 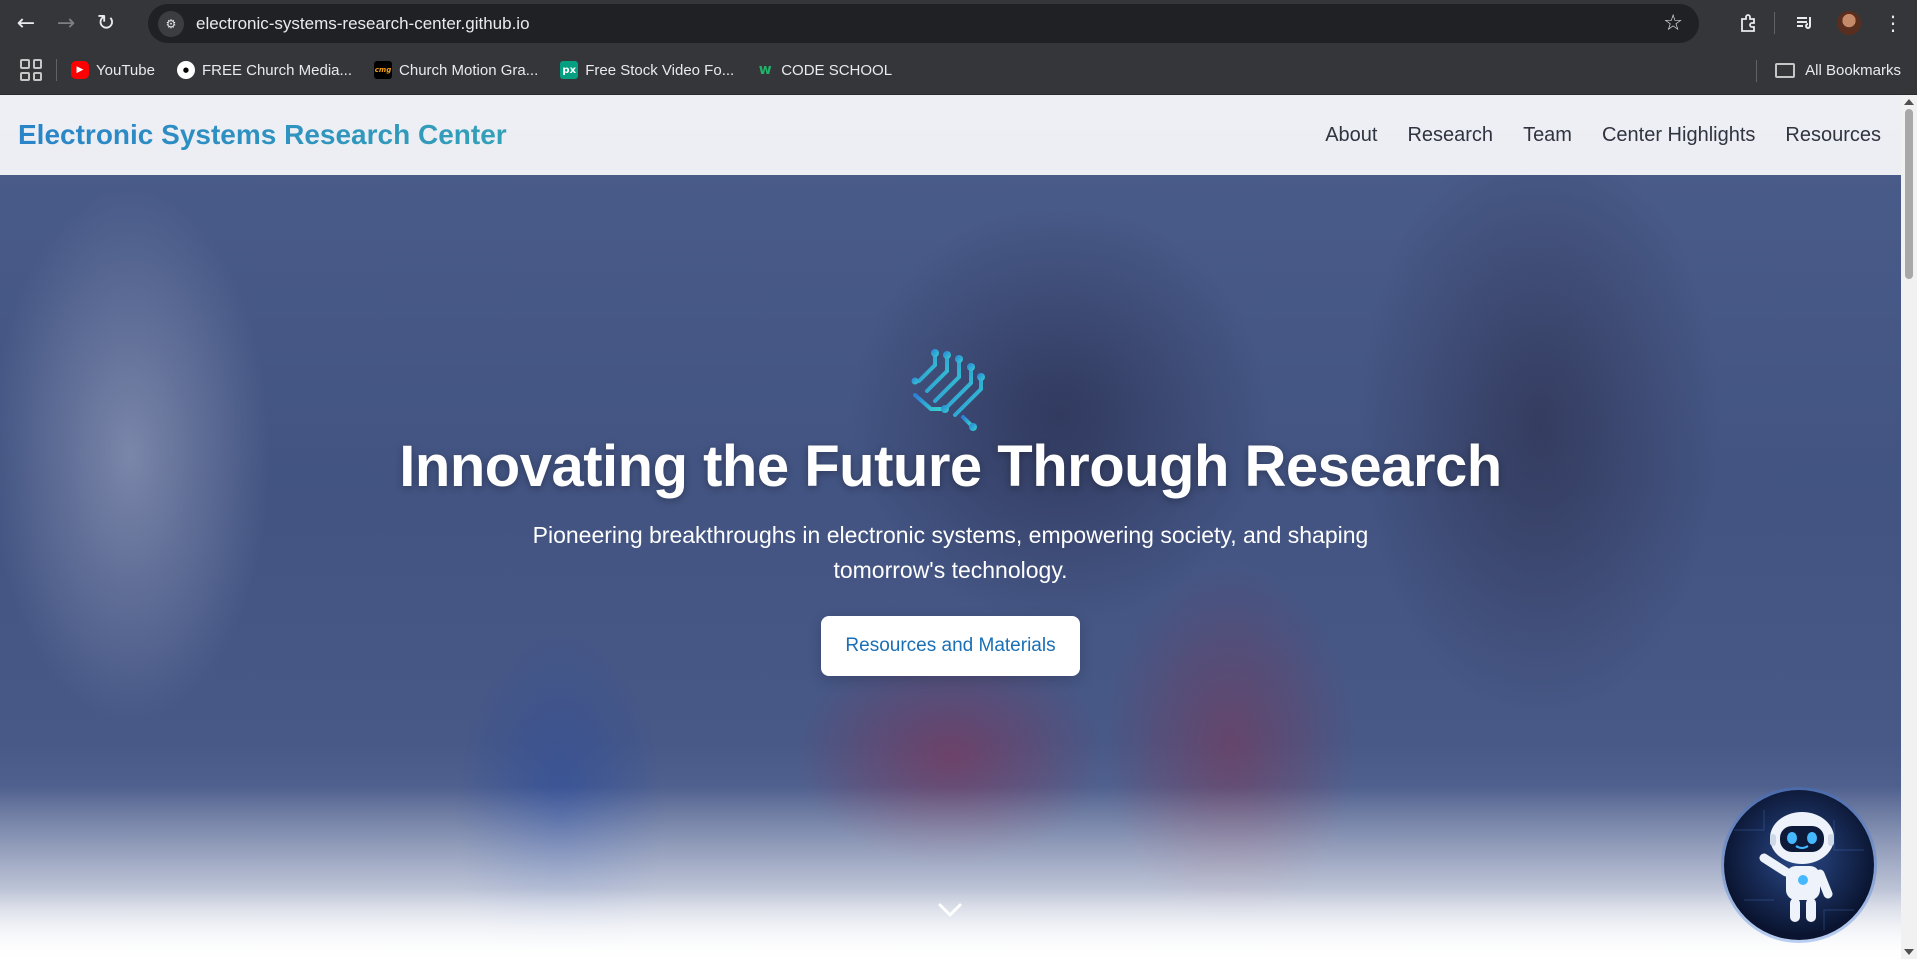 I want to click on nav-team: Team, so click(x=1547, y=135).